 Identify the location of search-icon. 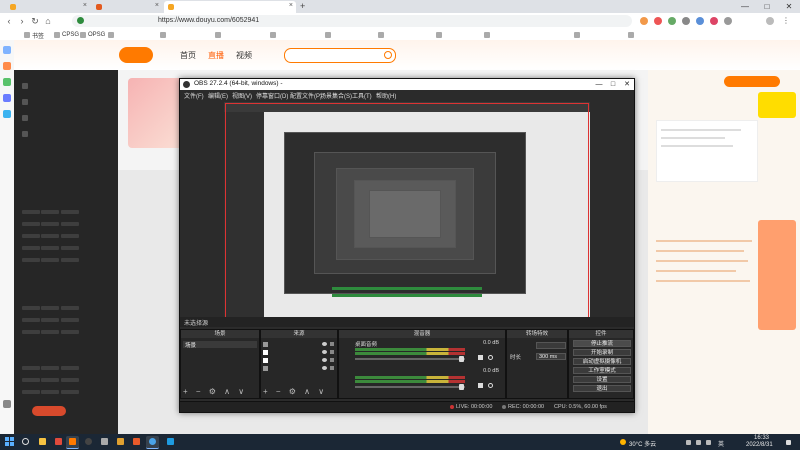
(388, 55).